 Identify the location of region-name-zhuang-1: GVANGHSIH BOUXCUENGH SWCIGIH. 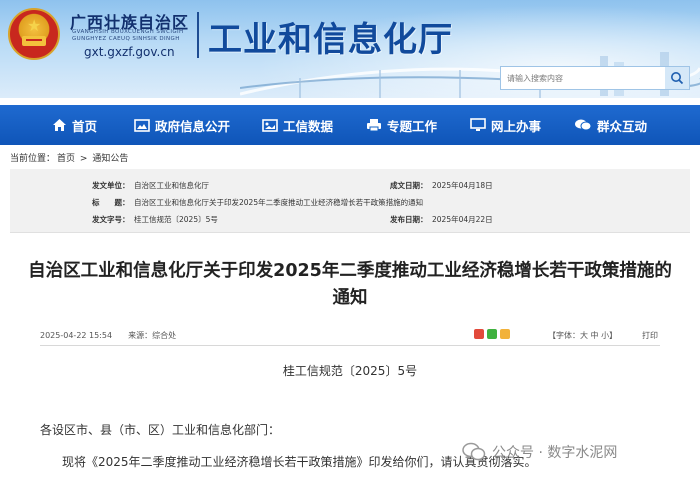
(128, 32).